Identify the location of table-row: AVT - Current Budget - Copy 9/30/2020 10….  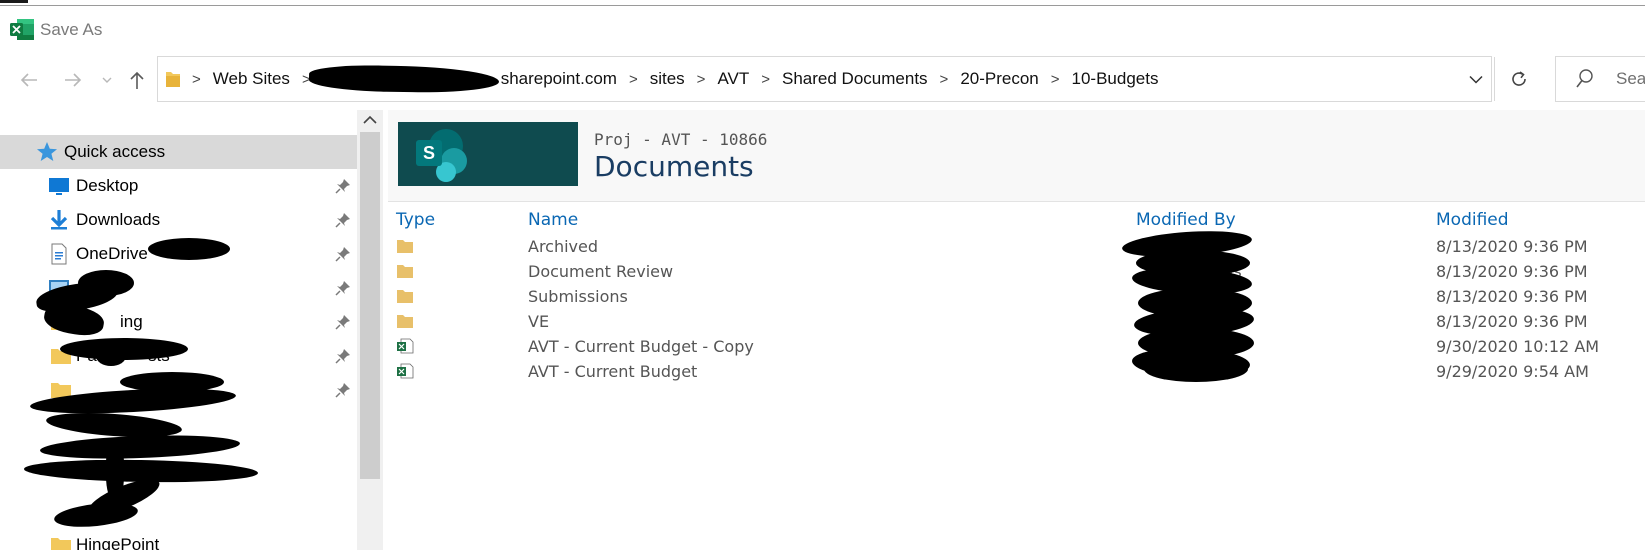
(1016, 346).